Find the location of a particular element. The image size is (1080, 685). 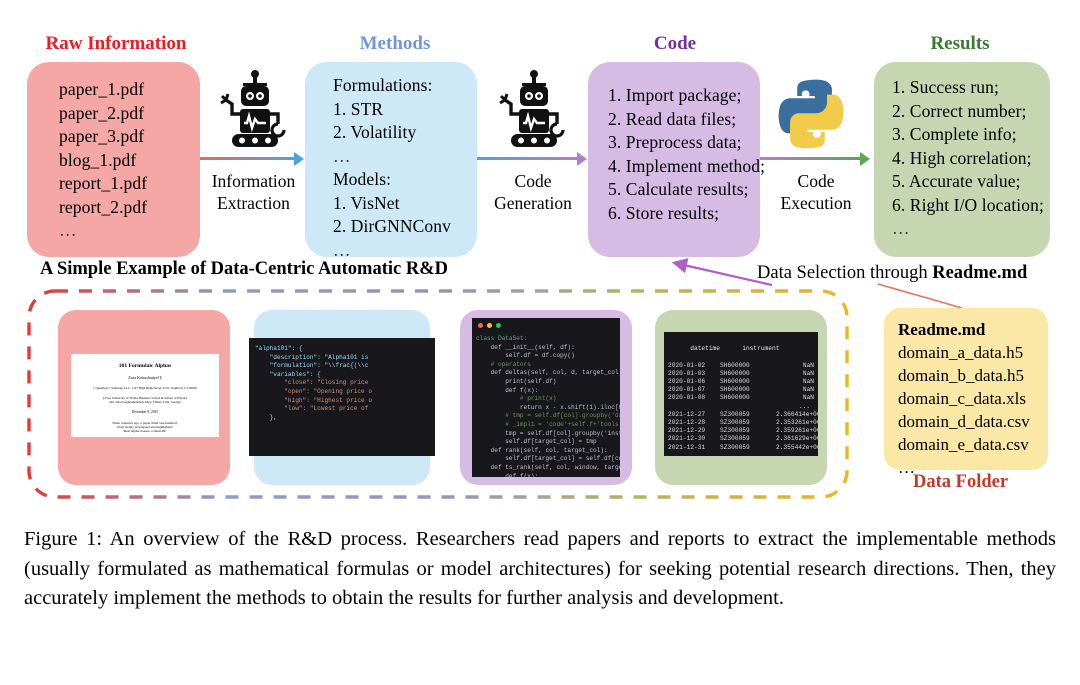

json-code-line: "alpha101": { is located at coordinates (279, 348).